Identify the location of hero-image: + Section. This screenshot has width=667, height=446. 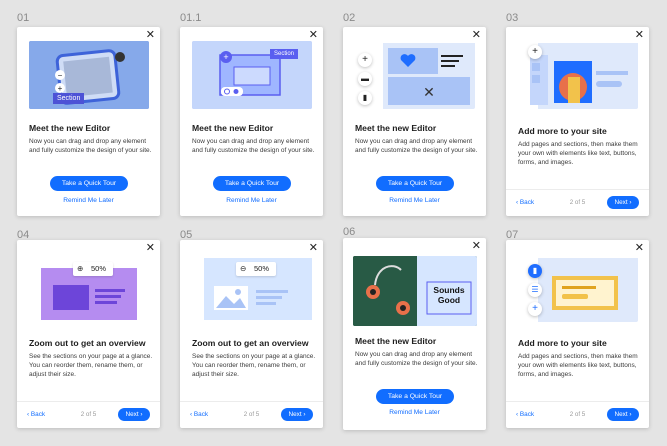
(252, 75).